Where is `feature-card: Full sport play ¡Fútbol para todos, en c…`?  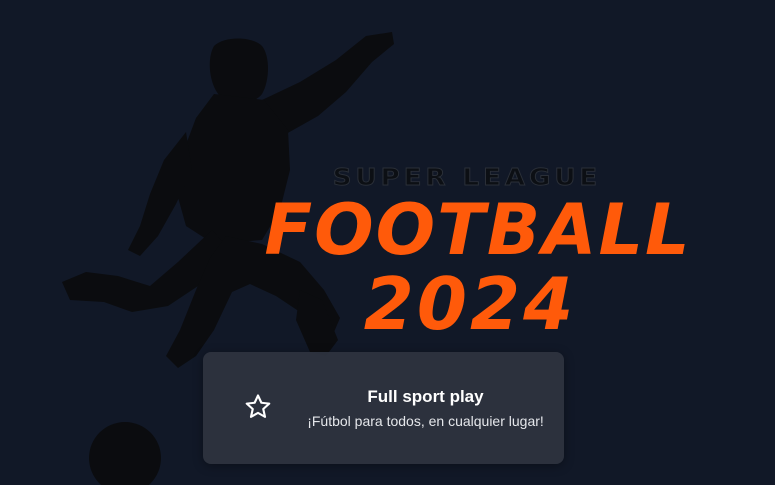 feature-card: Full sport play ¡Fútbol para todos, en c… is located at coordinates (383, 408).